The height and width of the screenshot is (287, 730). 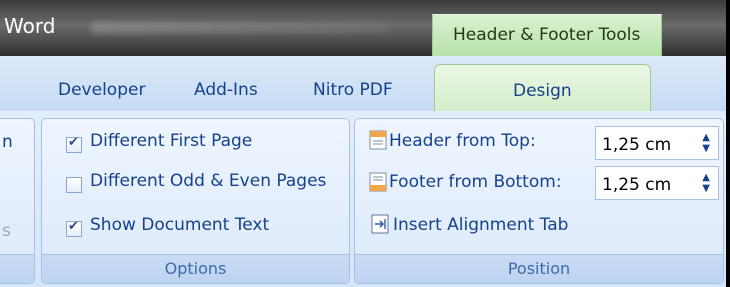 I want to click on contextual-tab-label: Header & Footer Tools, so click(x=547, y=35).